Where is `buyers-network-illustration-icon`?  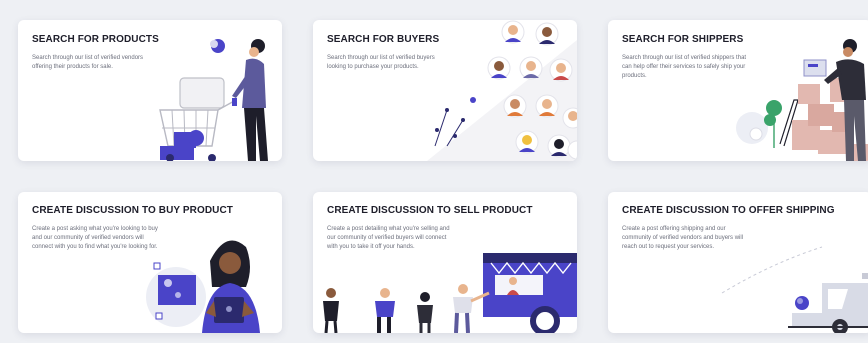
buyers-network-illustration-icon is located at coordinates (502, 90).